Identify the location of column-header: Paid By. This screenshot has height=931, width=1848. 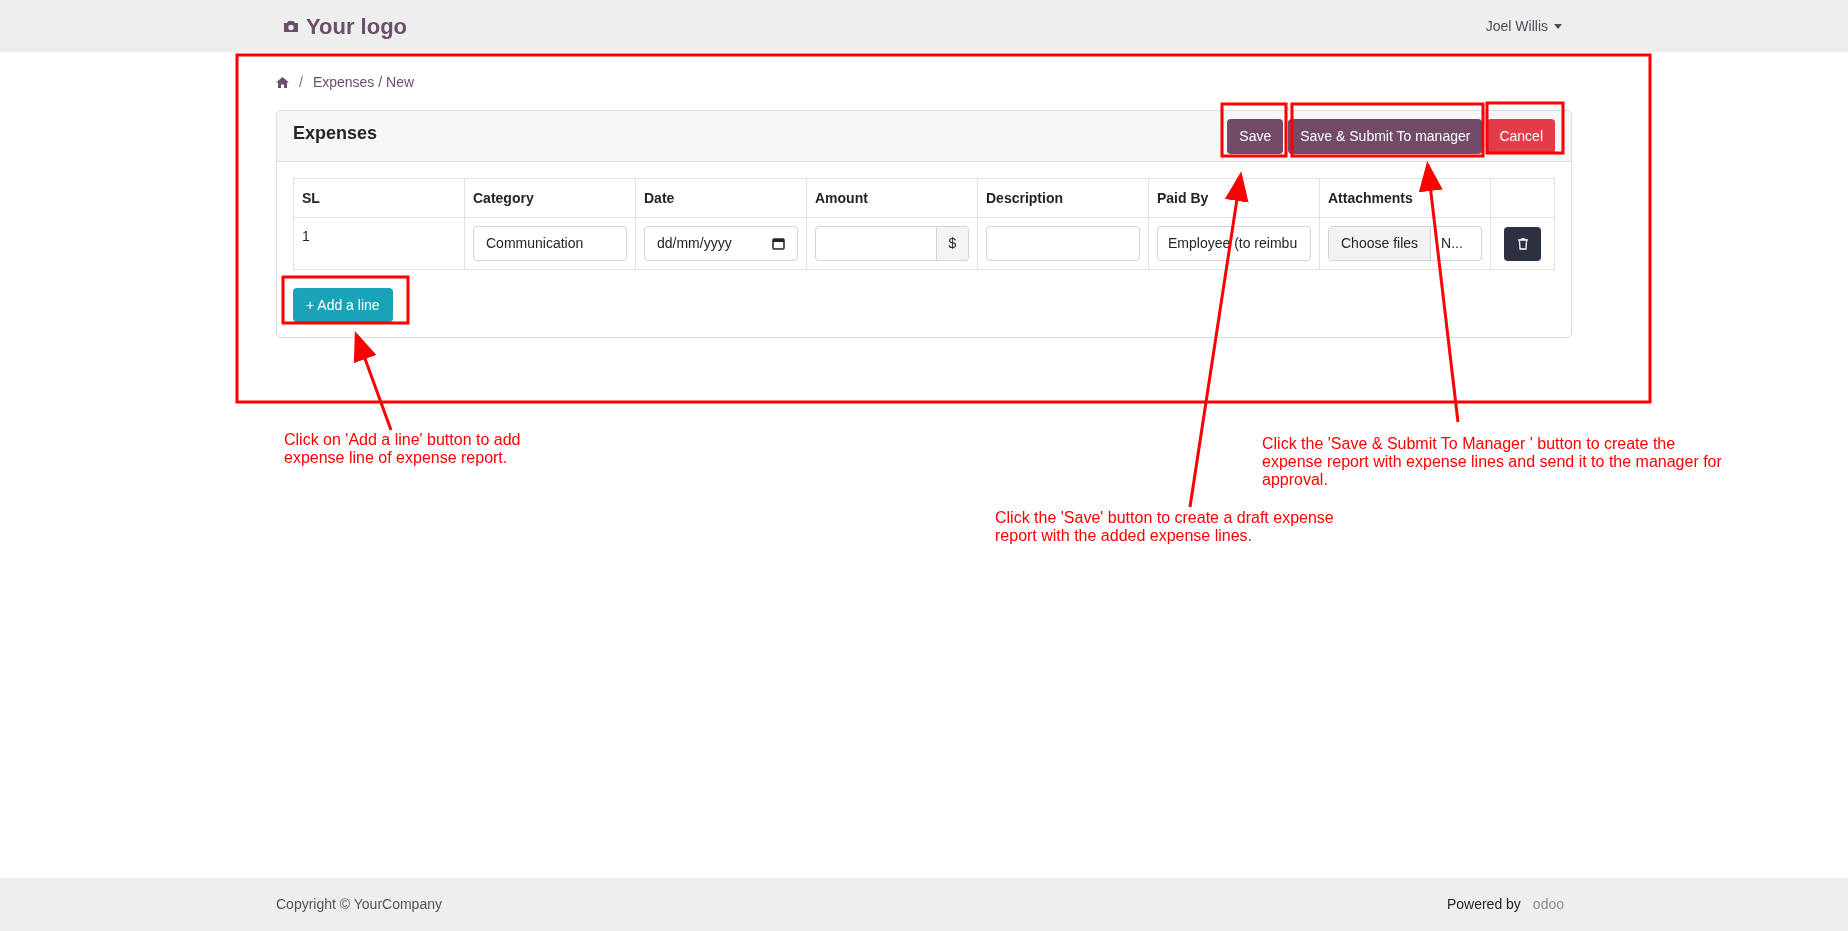
(1234, 198).